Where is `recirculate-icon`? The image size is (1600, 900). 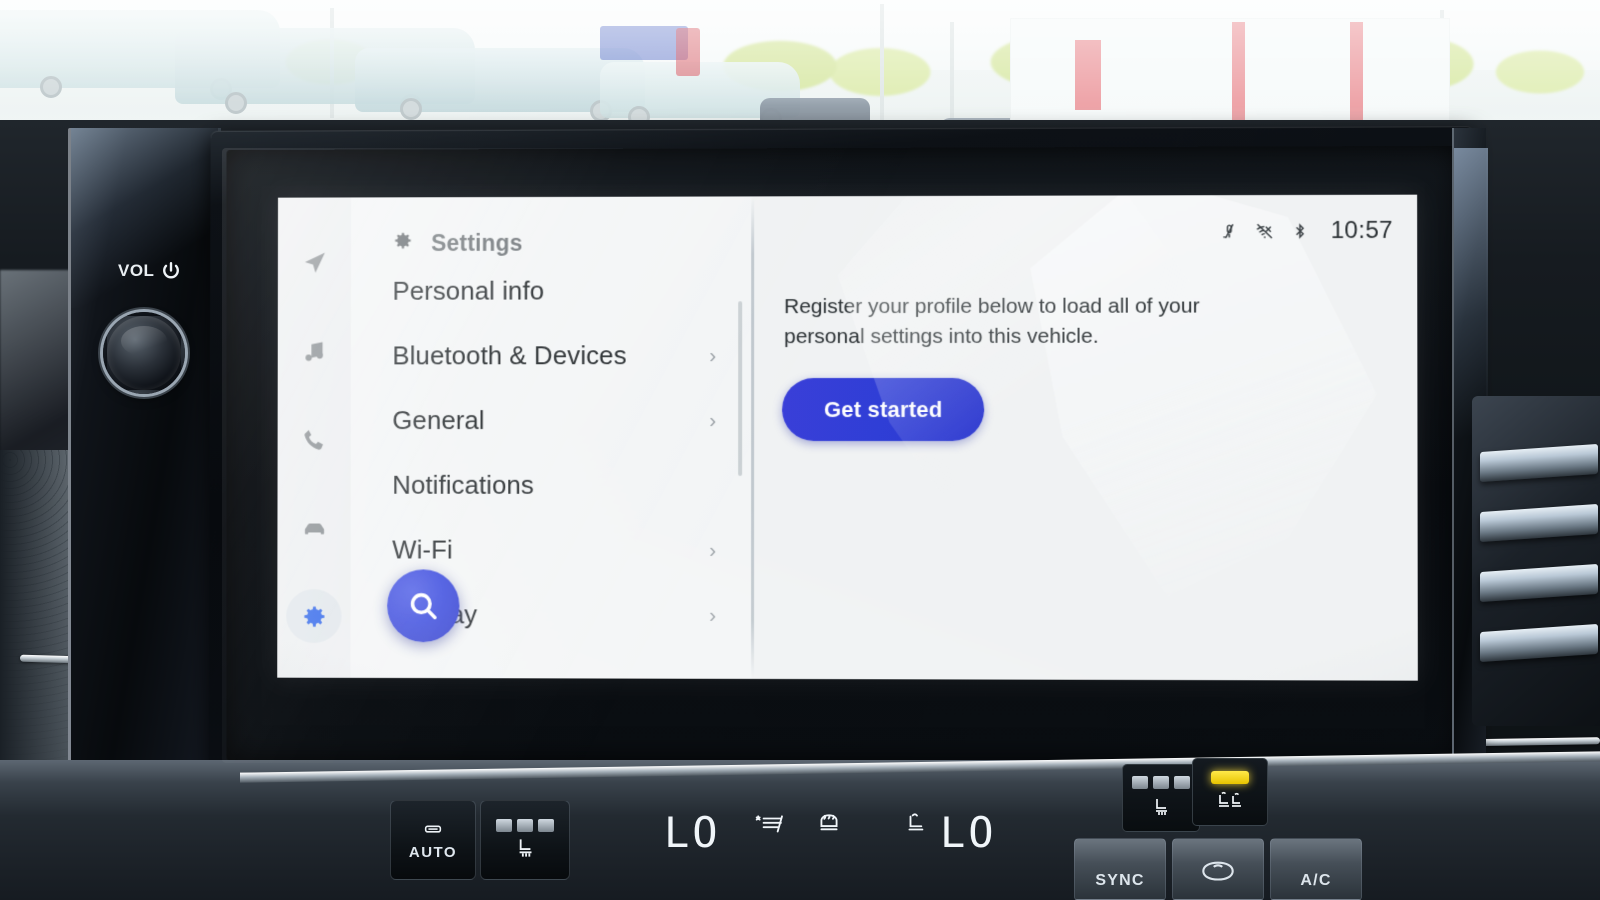
recirculate-icon is located at coordinates (1218, 871).